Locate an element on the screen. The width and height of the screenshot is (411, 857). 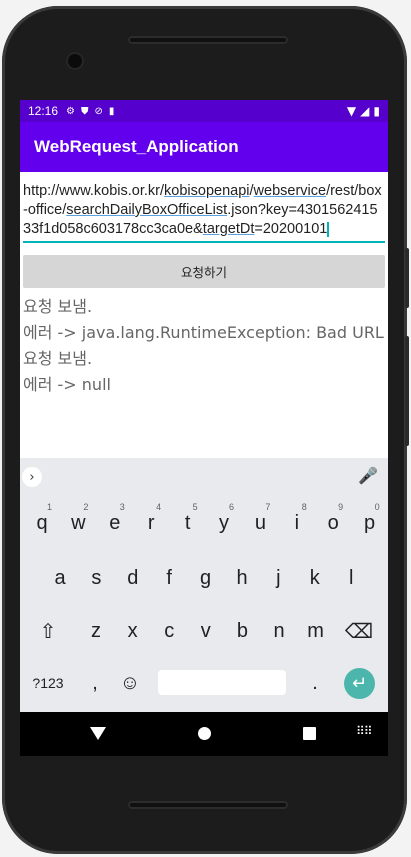
key-e: e3 is located at coordinates (115, 523).